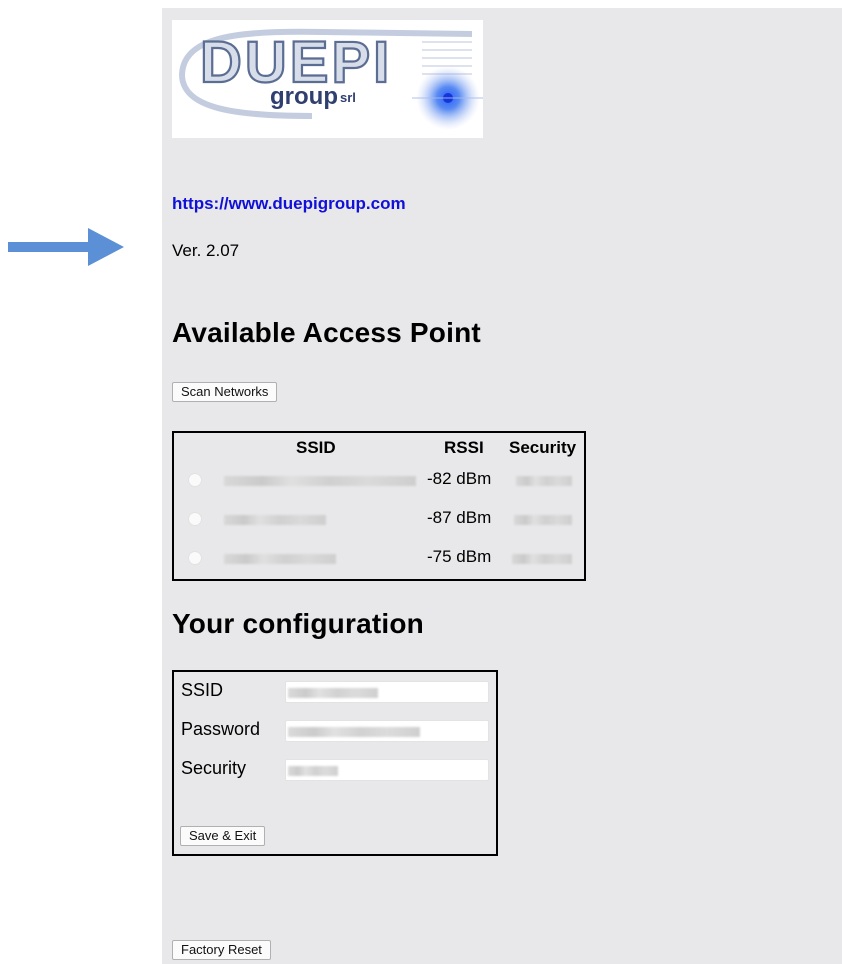  What do you see at coordinates (348, 97) in the screenshot?
I see `svg-text: srl` at bounding box center [348, 97].